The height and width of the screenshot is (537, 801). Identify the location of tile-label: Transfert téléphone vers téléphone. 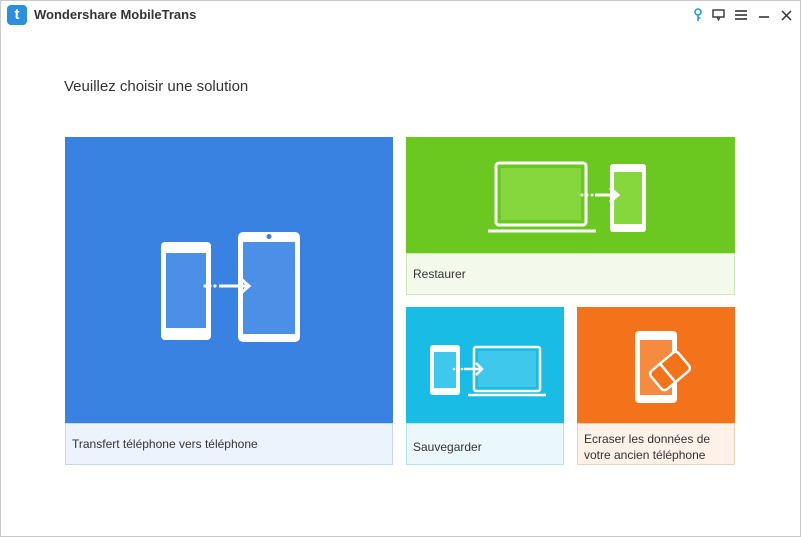
(229, 444).